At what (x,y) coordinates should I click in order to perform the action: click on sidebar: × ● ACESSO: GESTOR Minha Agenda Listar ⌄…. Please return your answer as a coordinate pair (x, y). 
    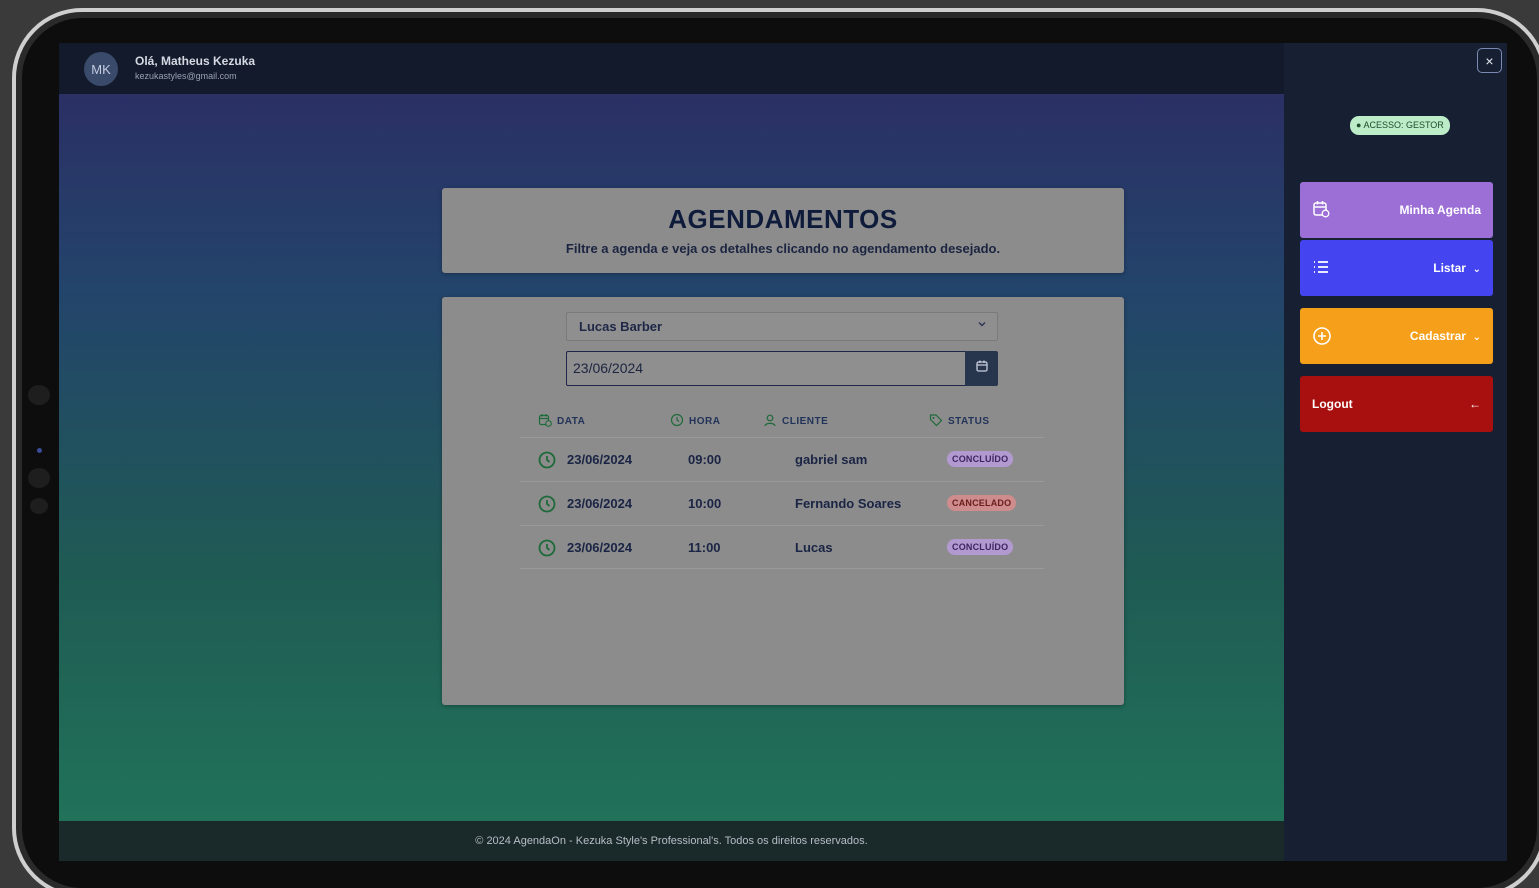
    Looking at the image, I should click on (1395, 452).